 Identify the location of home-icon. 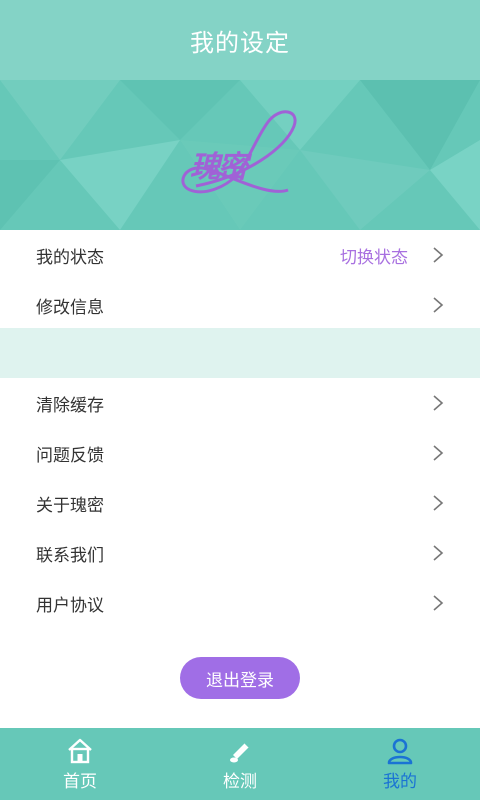
(80, 750).